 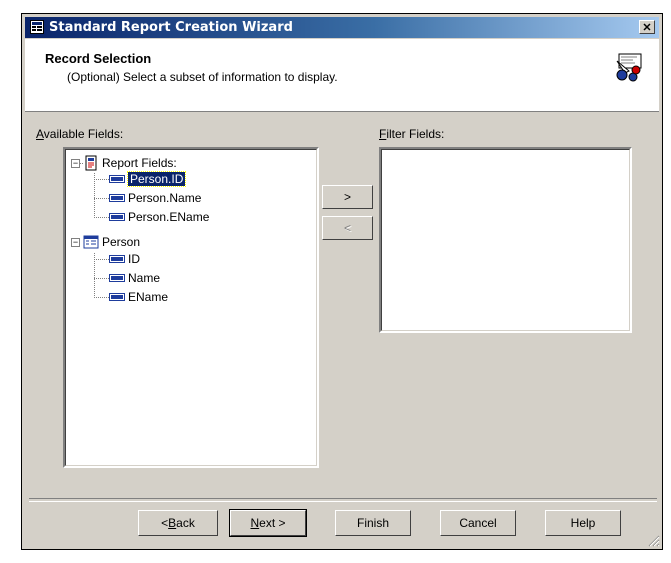 What do you see at coordinates (629, 67) in the screenshot?
I see `record-selection-icon` at bounding box center [629, 67].